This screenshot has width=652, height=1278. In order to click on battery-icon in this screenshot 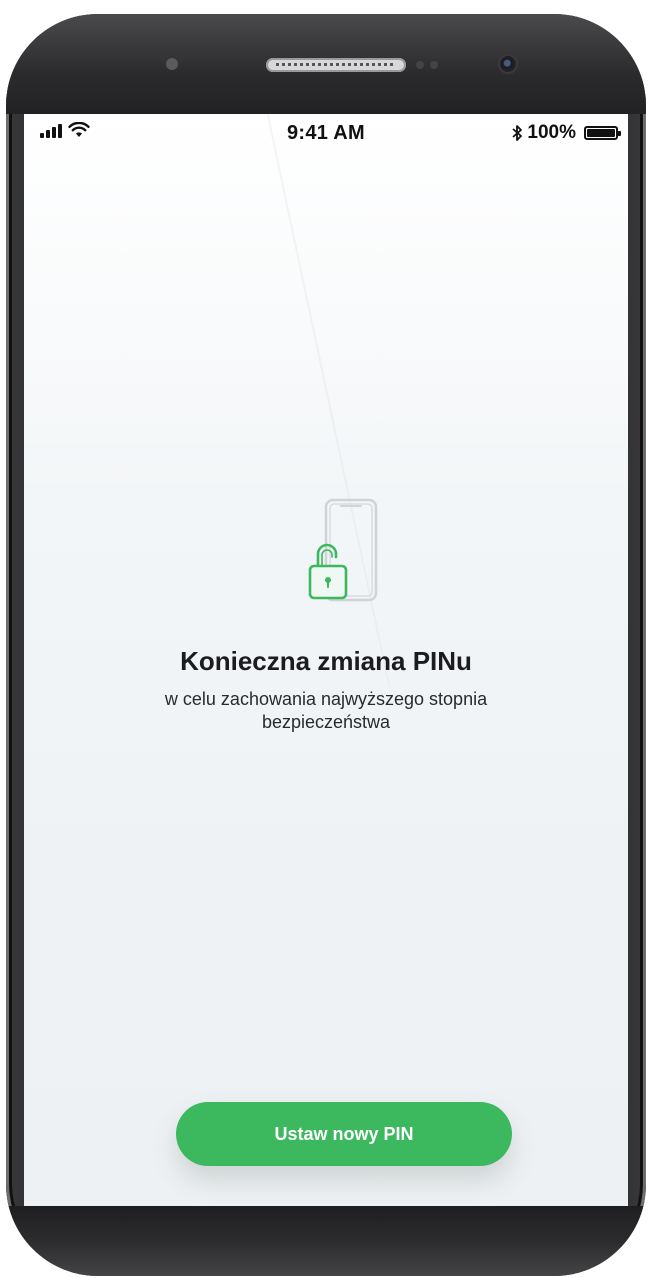, I will do `click(602, 133)`.